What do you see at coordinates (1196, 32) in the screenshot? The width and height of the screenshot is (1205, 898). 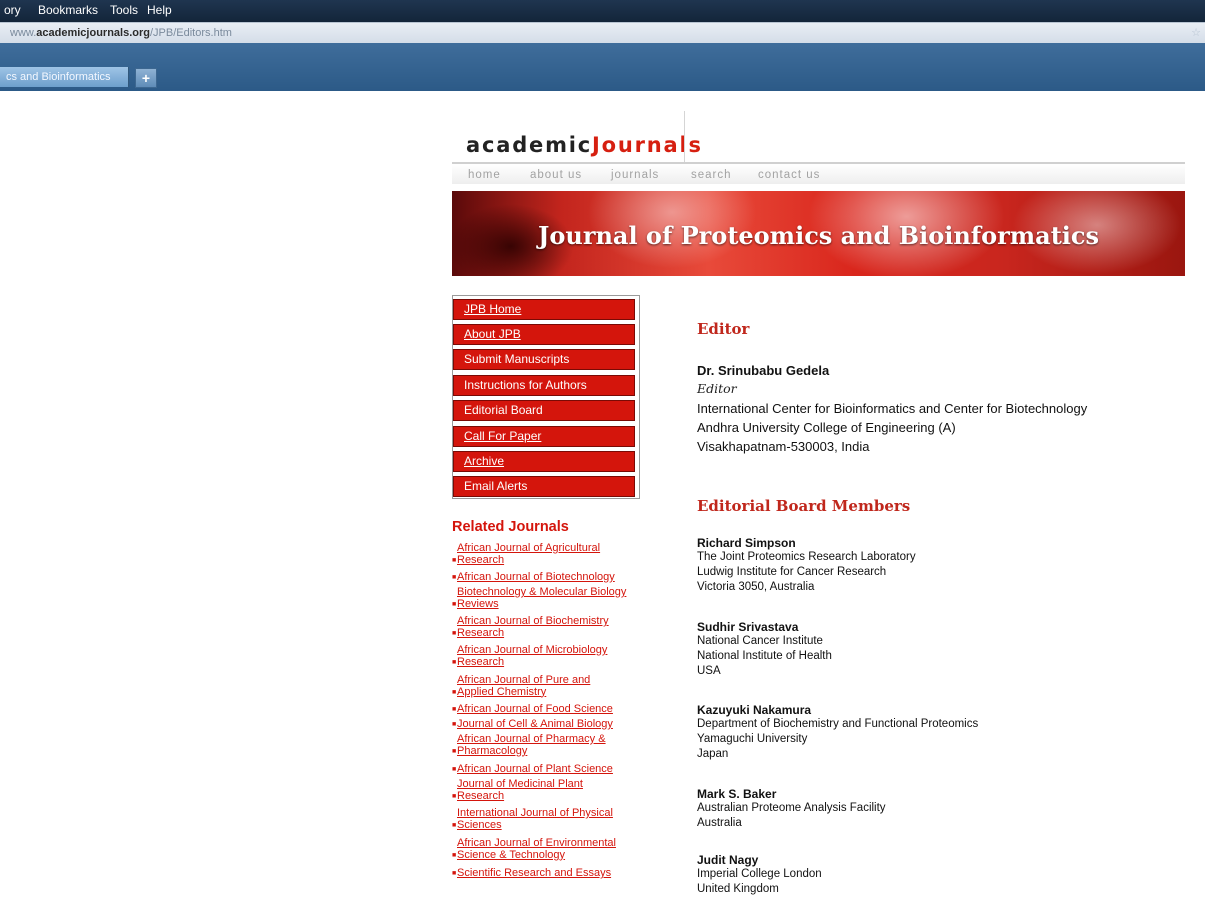 I see `bookmark-star-icon: ☆` at bounding box center [1196, 32].